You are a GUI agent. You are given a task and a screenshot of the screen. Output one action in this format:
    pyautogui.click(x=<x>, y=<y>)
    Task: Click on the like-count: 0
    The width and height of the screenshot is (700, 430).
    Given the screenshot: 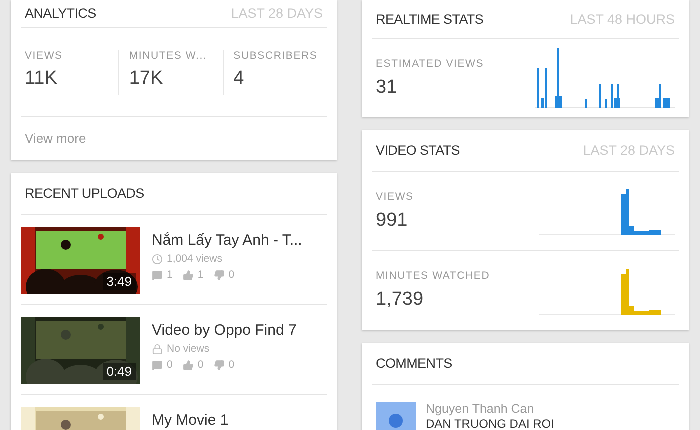 What is the action you would take?
    pyautogui.click(x=201, y=365)
    